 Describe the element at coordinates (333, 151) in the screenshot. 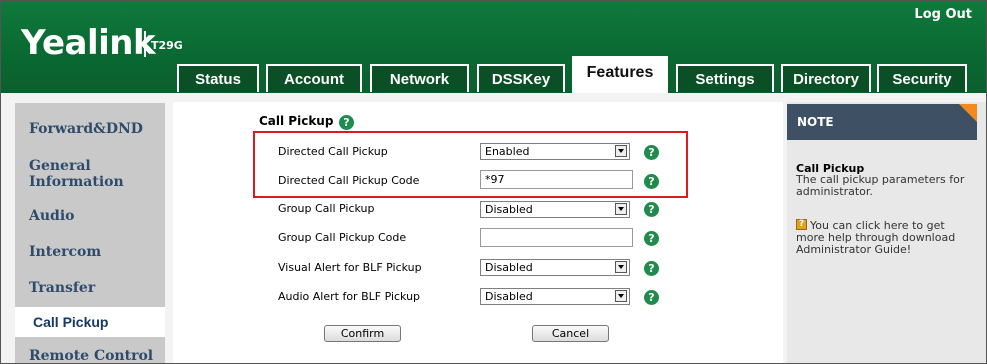

I see `field-label-directed-call-pickup: Directed Call Pickup` at that location.